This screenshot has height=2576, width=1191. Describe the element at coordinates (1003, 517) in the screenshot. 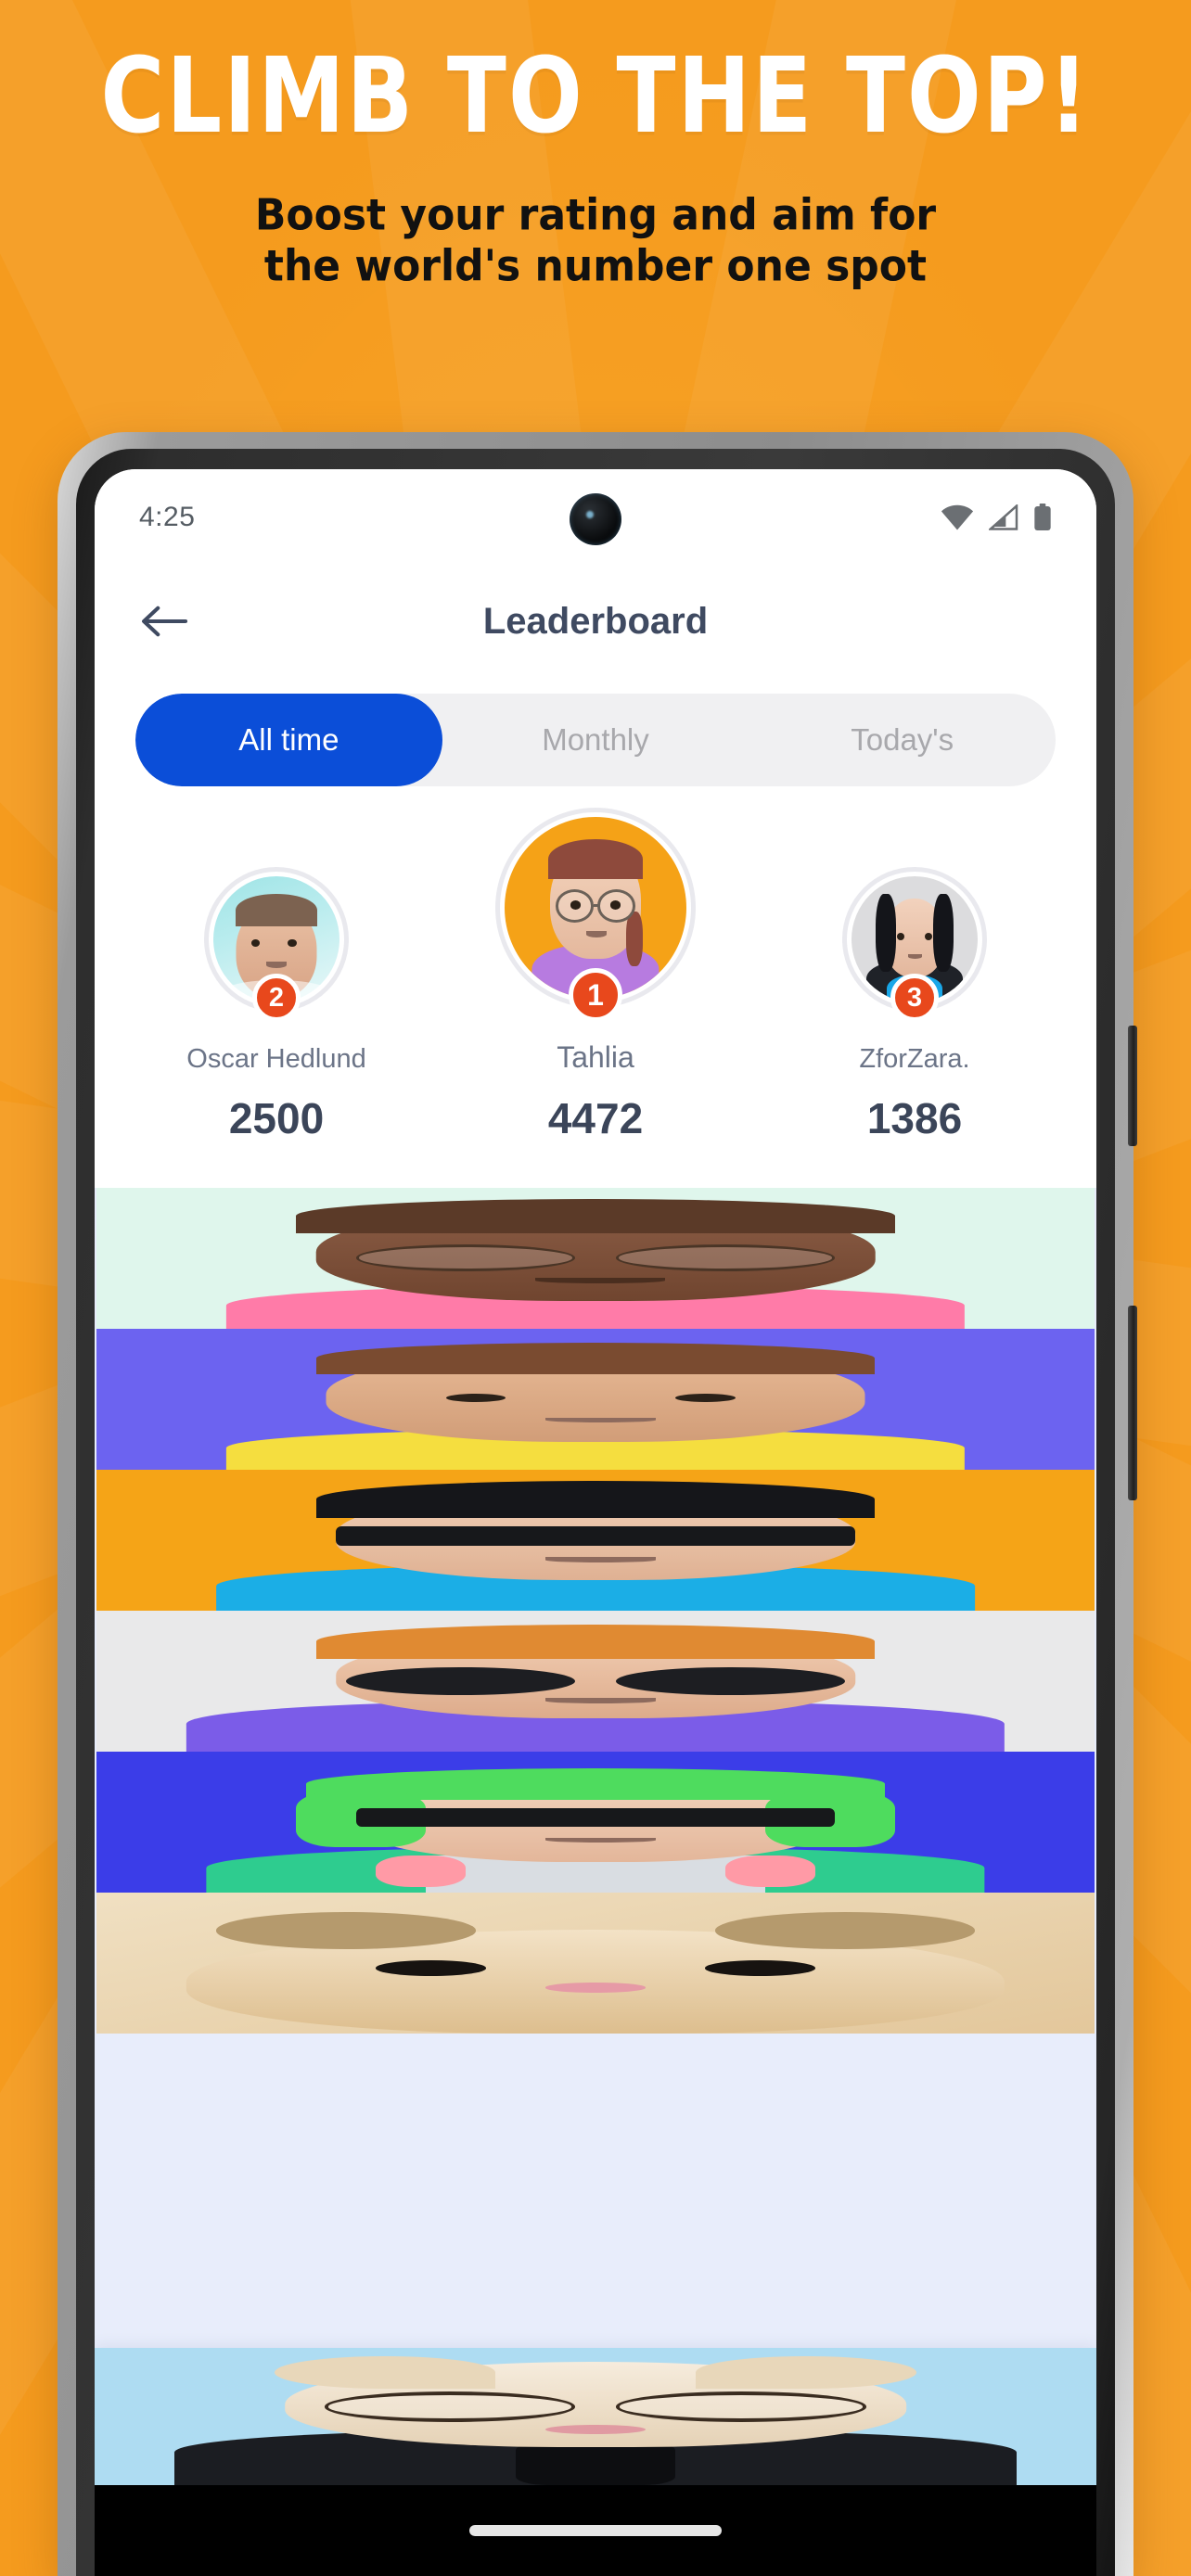

I see `cellular-signal-icon` at that location.